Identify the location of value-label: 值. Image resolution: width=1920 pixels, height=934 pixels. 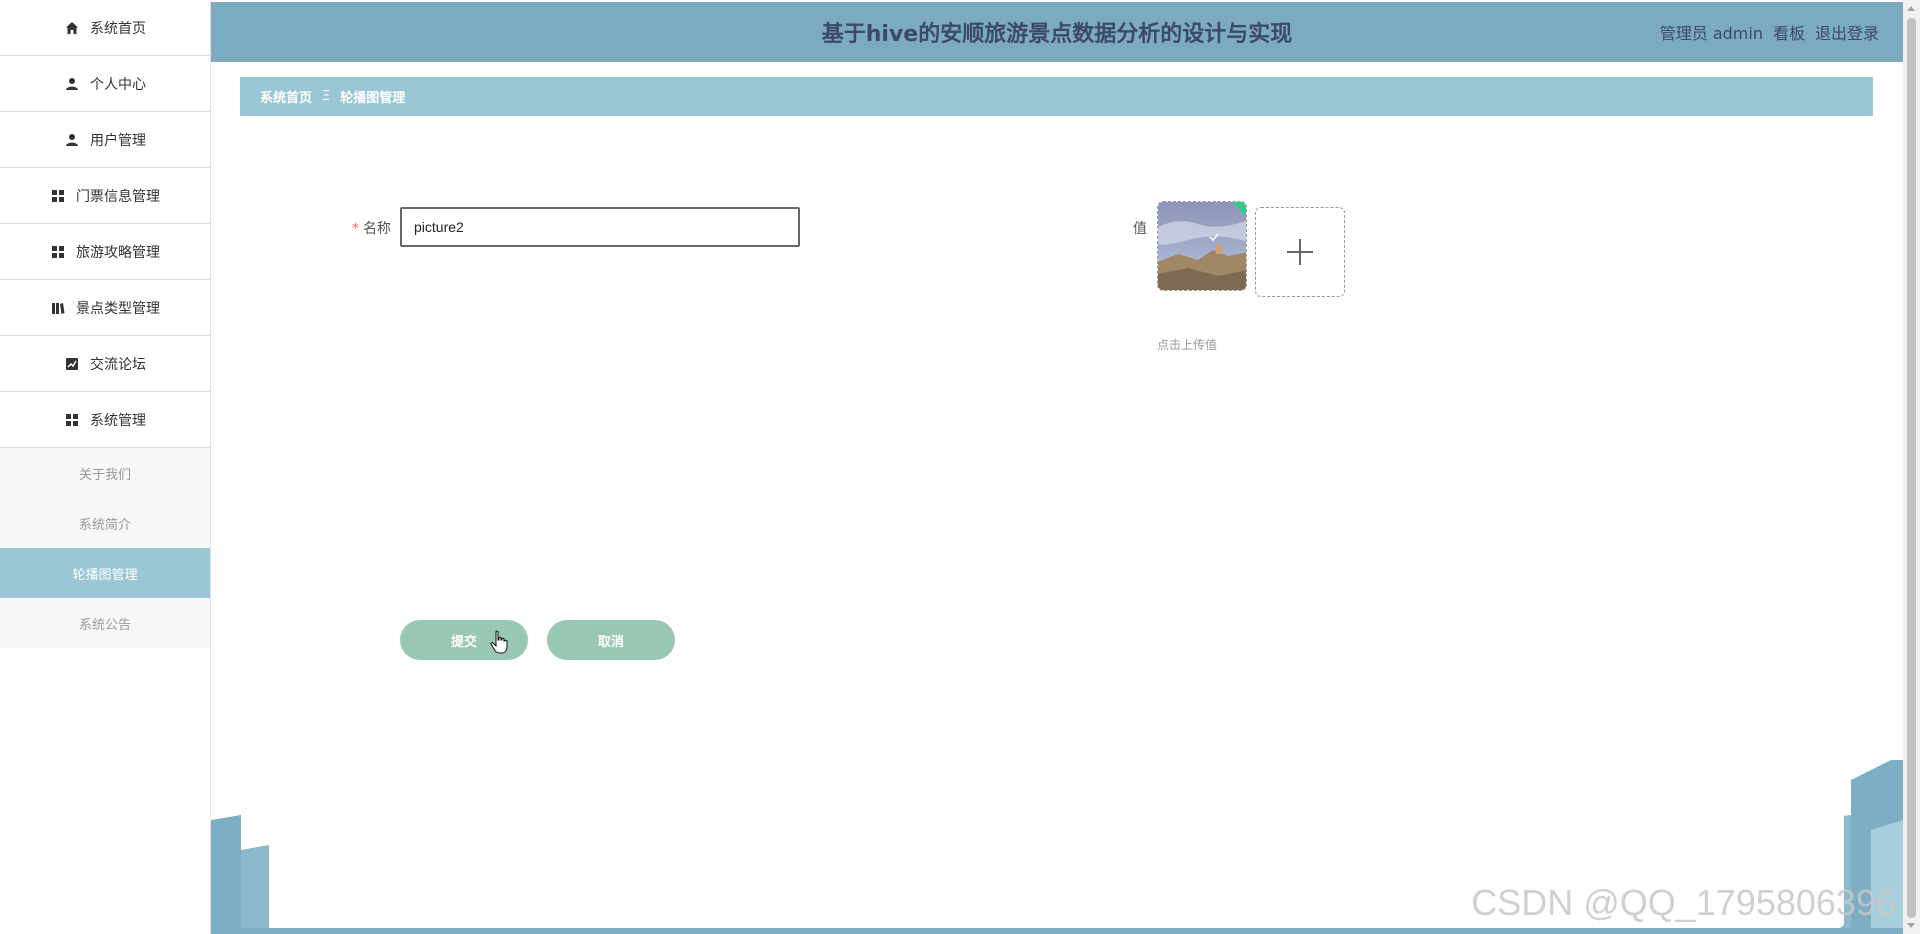
(1140, 229).